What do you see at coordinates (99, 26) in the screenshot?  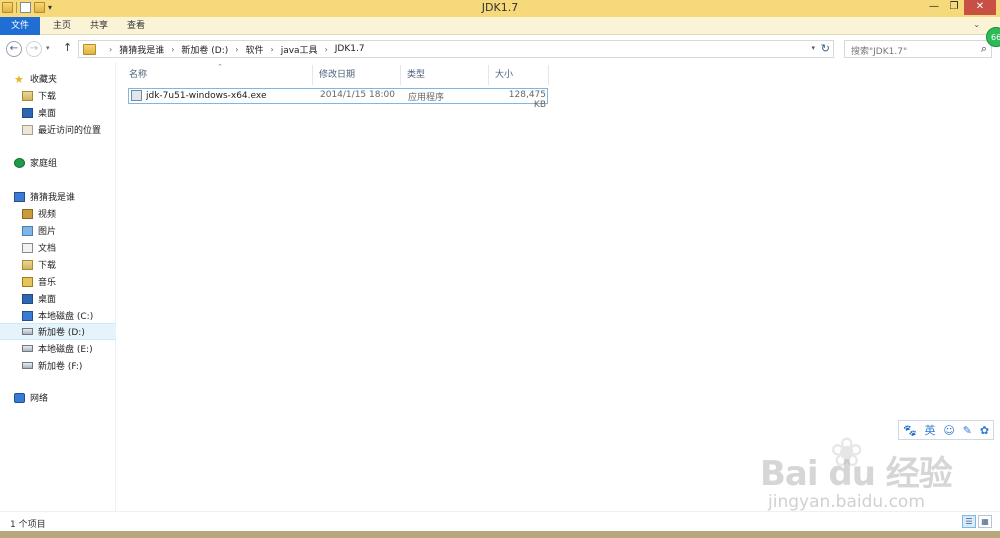 I see `tab-share: 共享` at bounding box center [99, 26].